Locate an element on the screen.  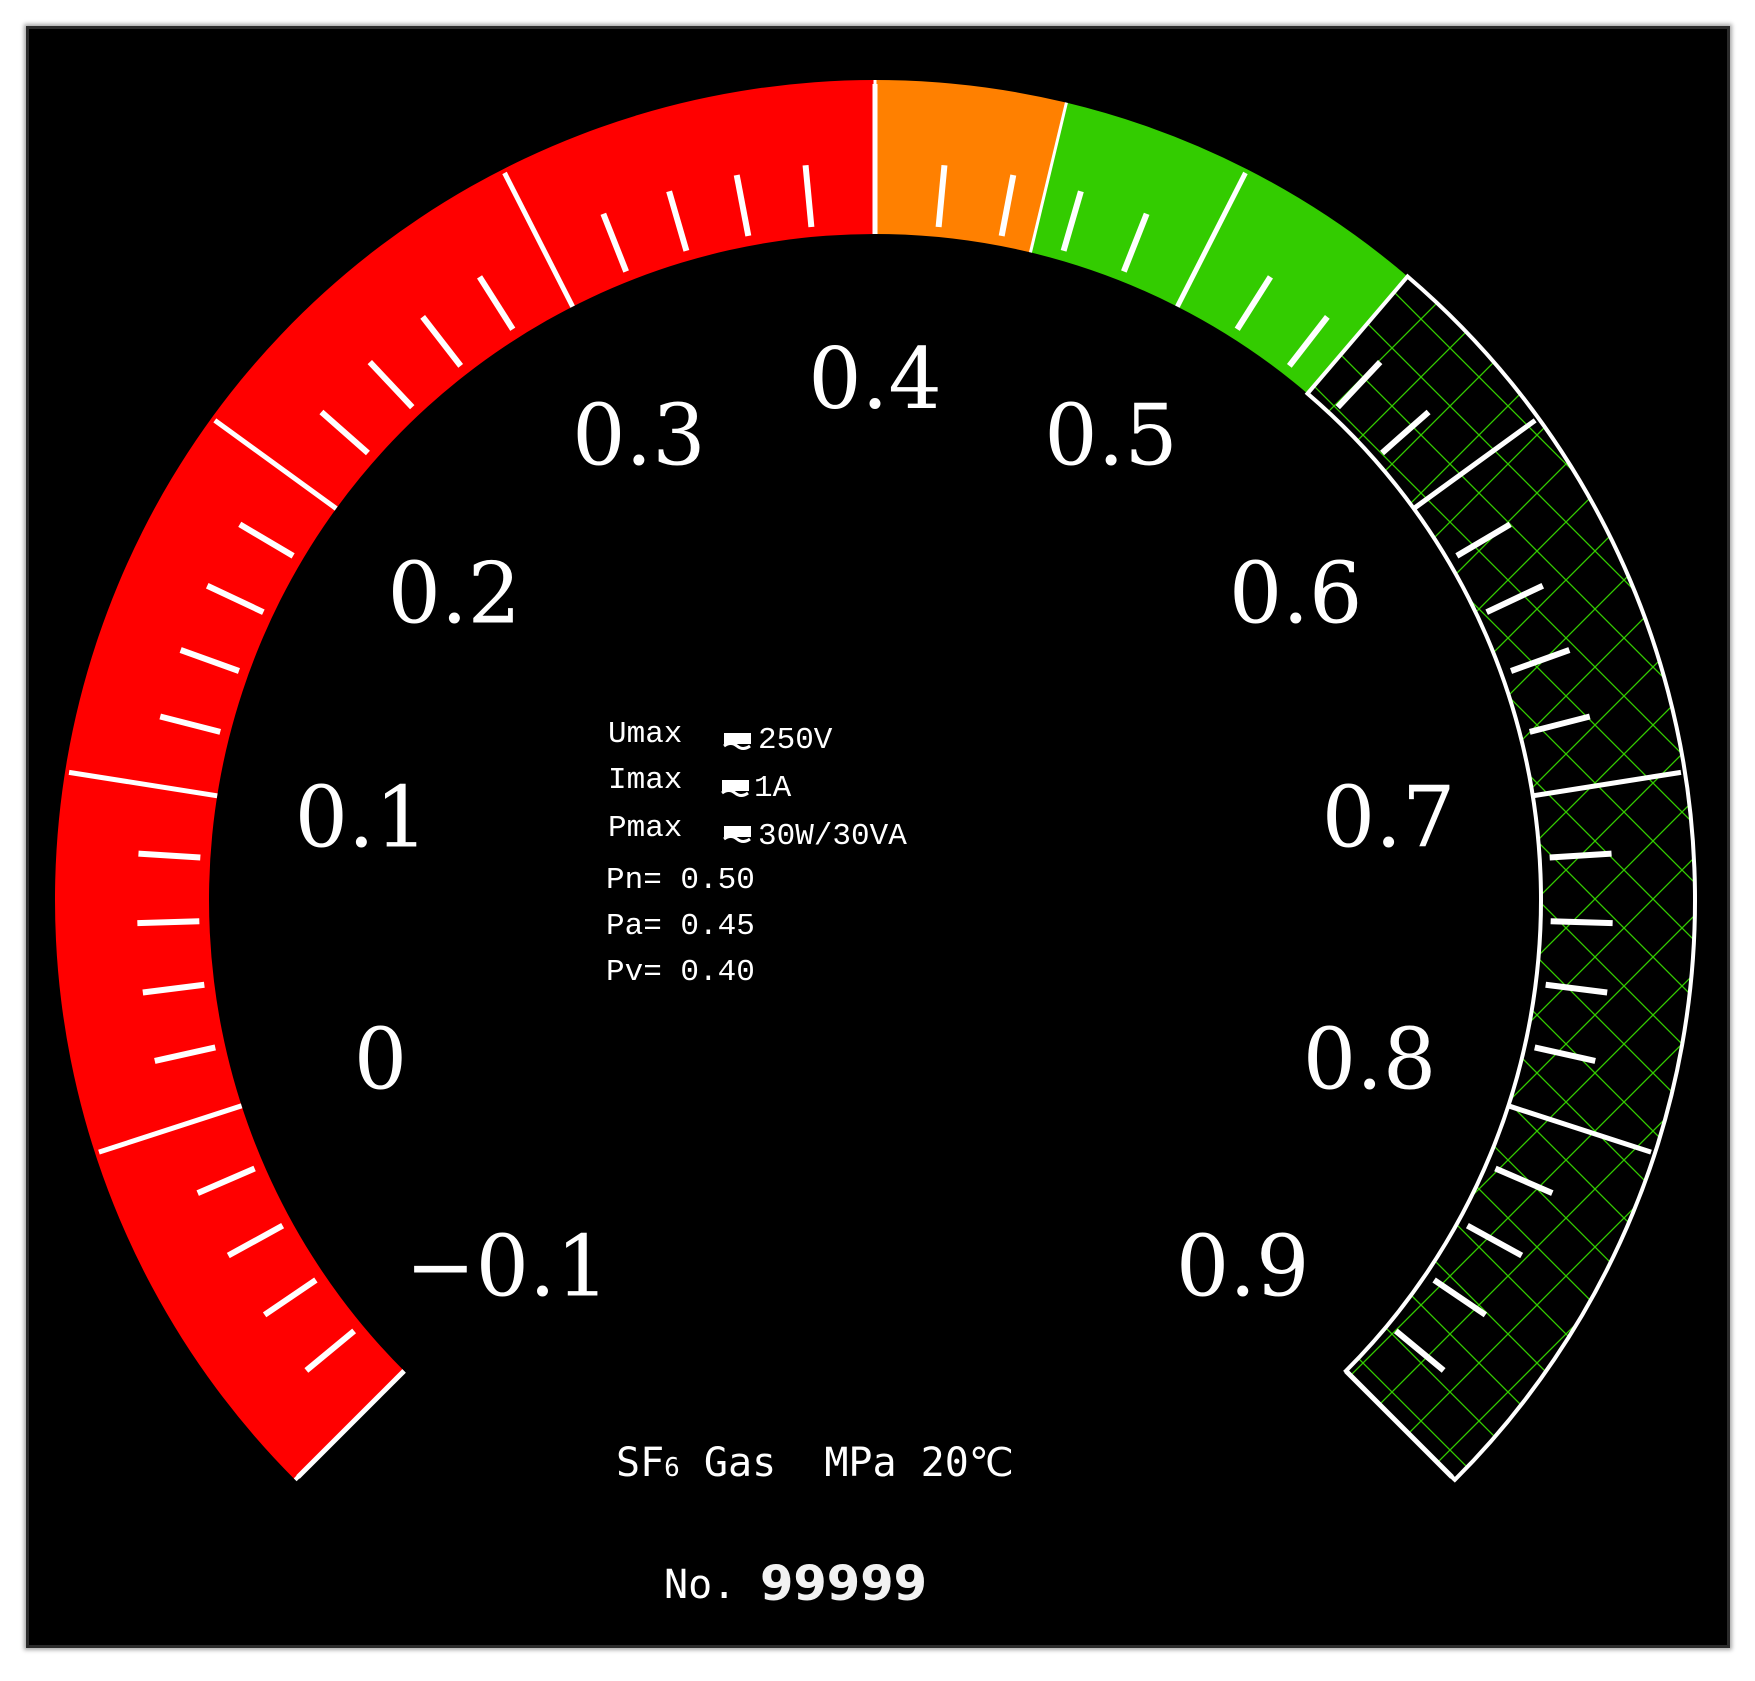
scale-label: 0.6 is located at coordinates (1296, 593).